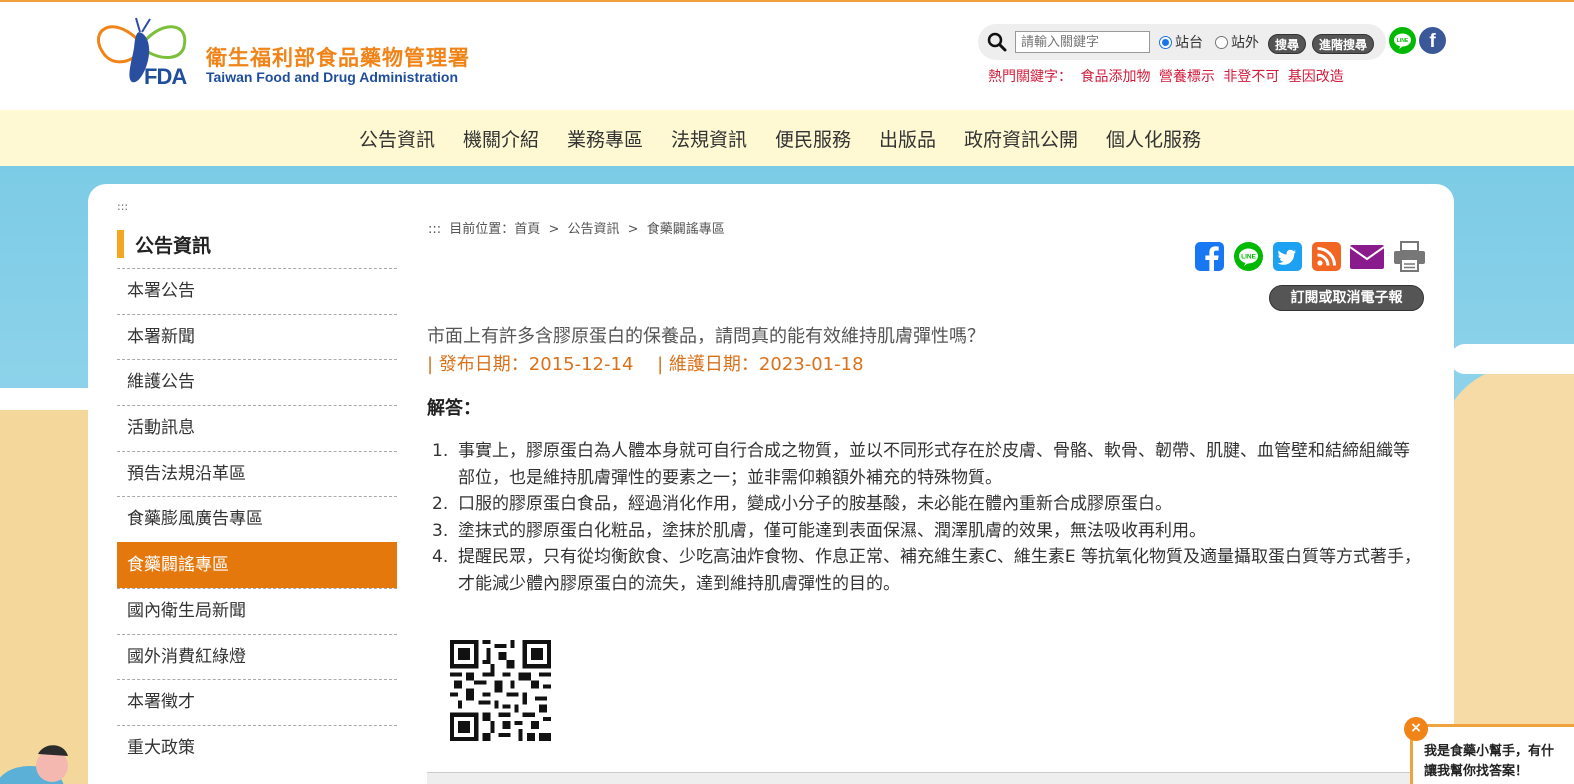 This screenshot has height=784, width=1574. What do you see at coordinates (397, 138) in the screenshot?
I see `nav-item-announcements: 公告資訊` at bounding box center [397, 138].